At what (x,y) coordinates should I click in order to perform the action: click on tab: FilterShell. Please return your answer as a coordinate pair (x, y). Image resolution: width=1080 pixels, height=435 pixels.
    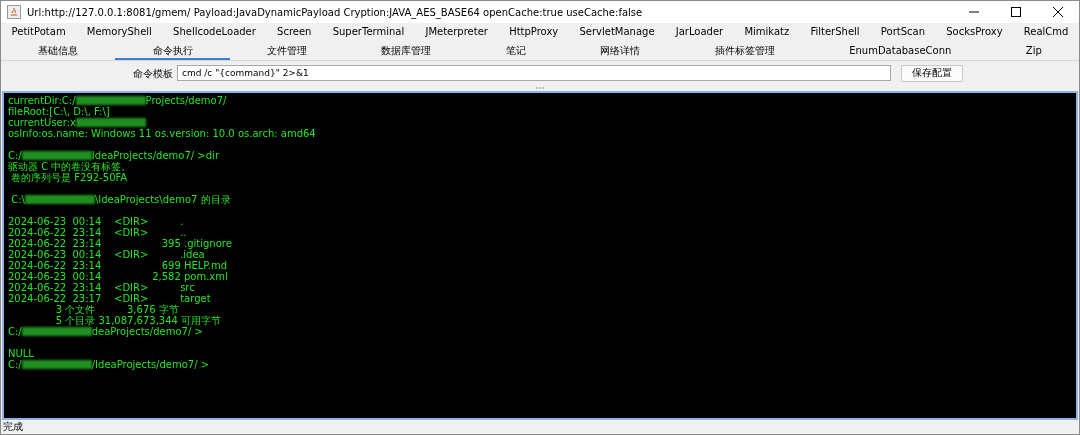
    Looking at the image, I should click on (835, 32).